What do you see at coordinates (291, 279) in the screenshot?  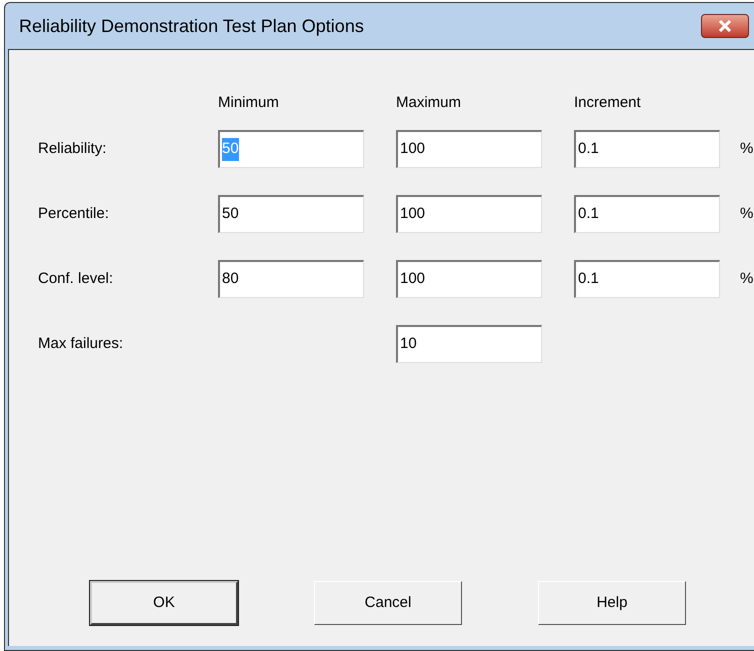 I see `input-field: 80` at bounding box center [291, 279].